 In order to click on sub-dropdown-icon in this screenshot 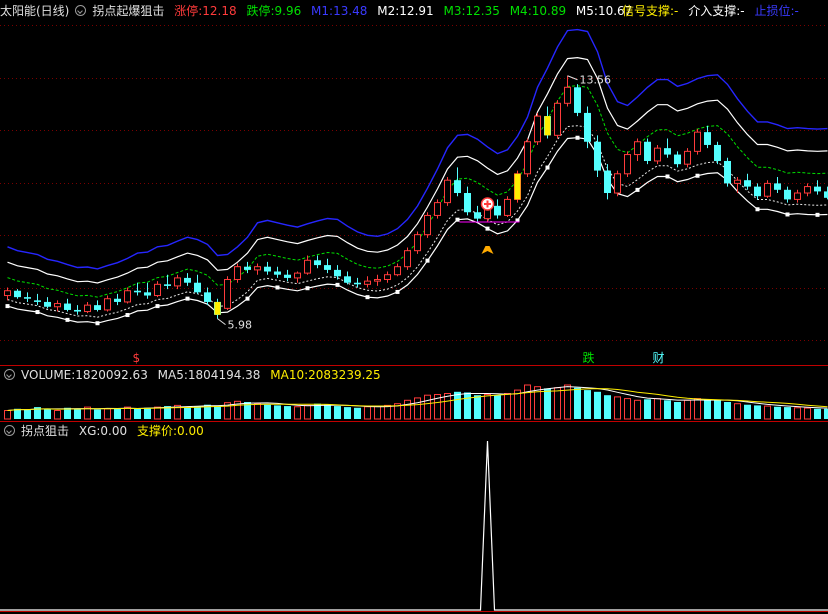, I will do `click(9, 430)`.